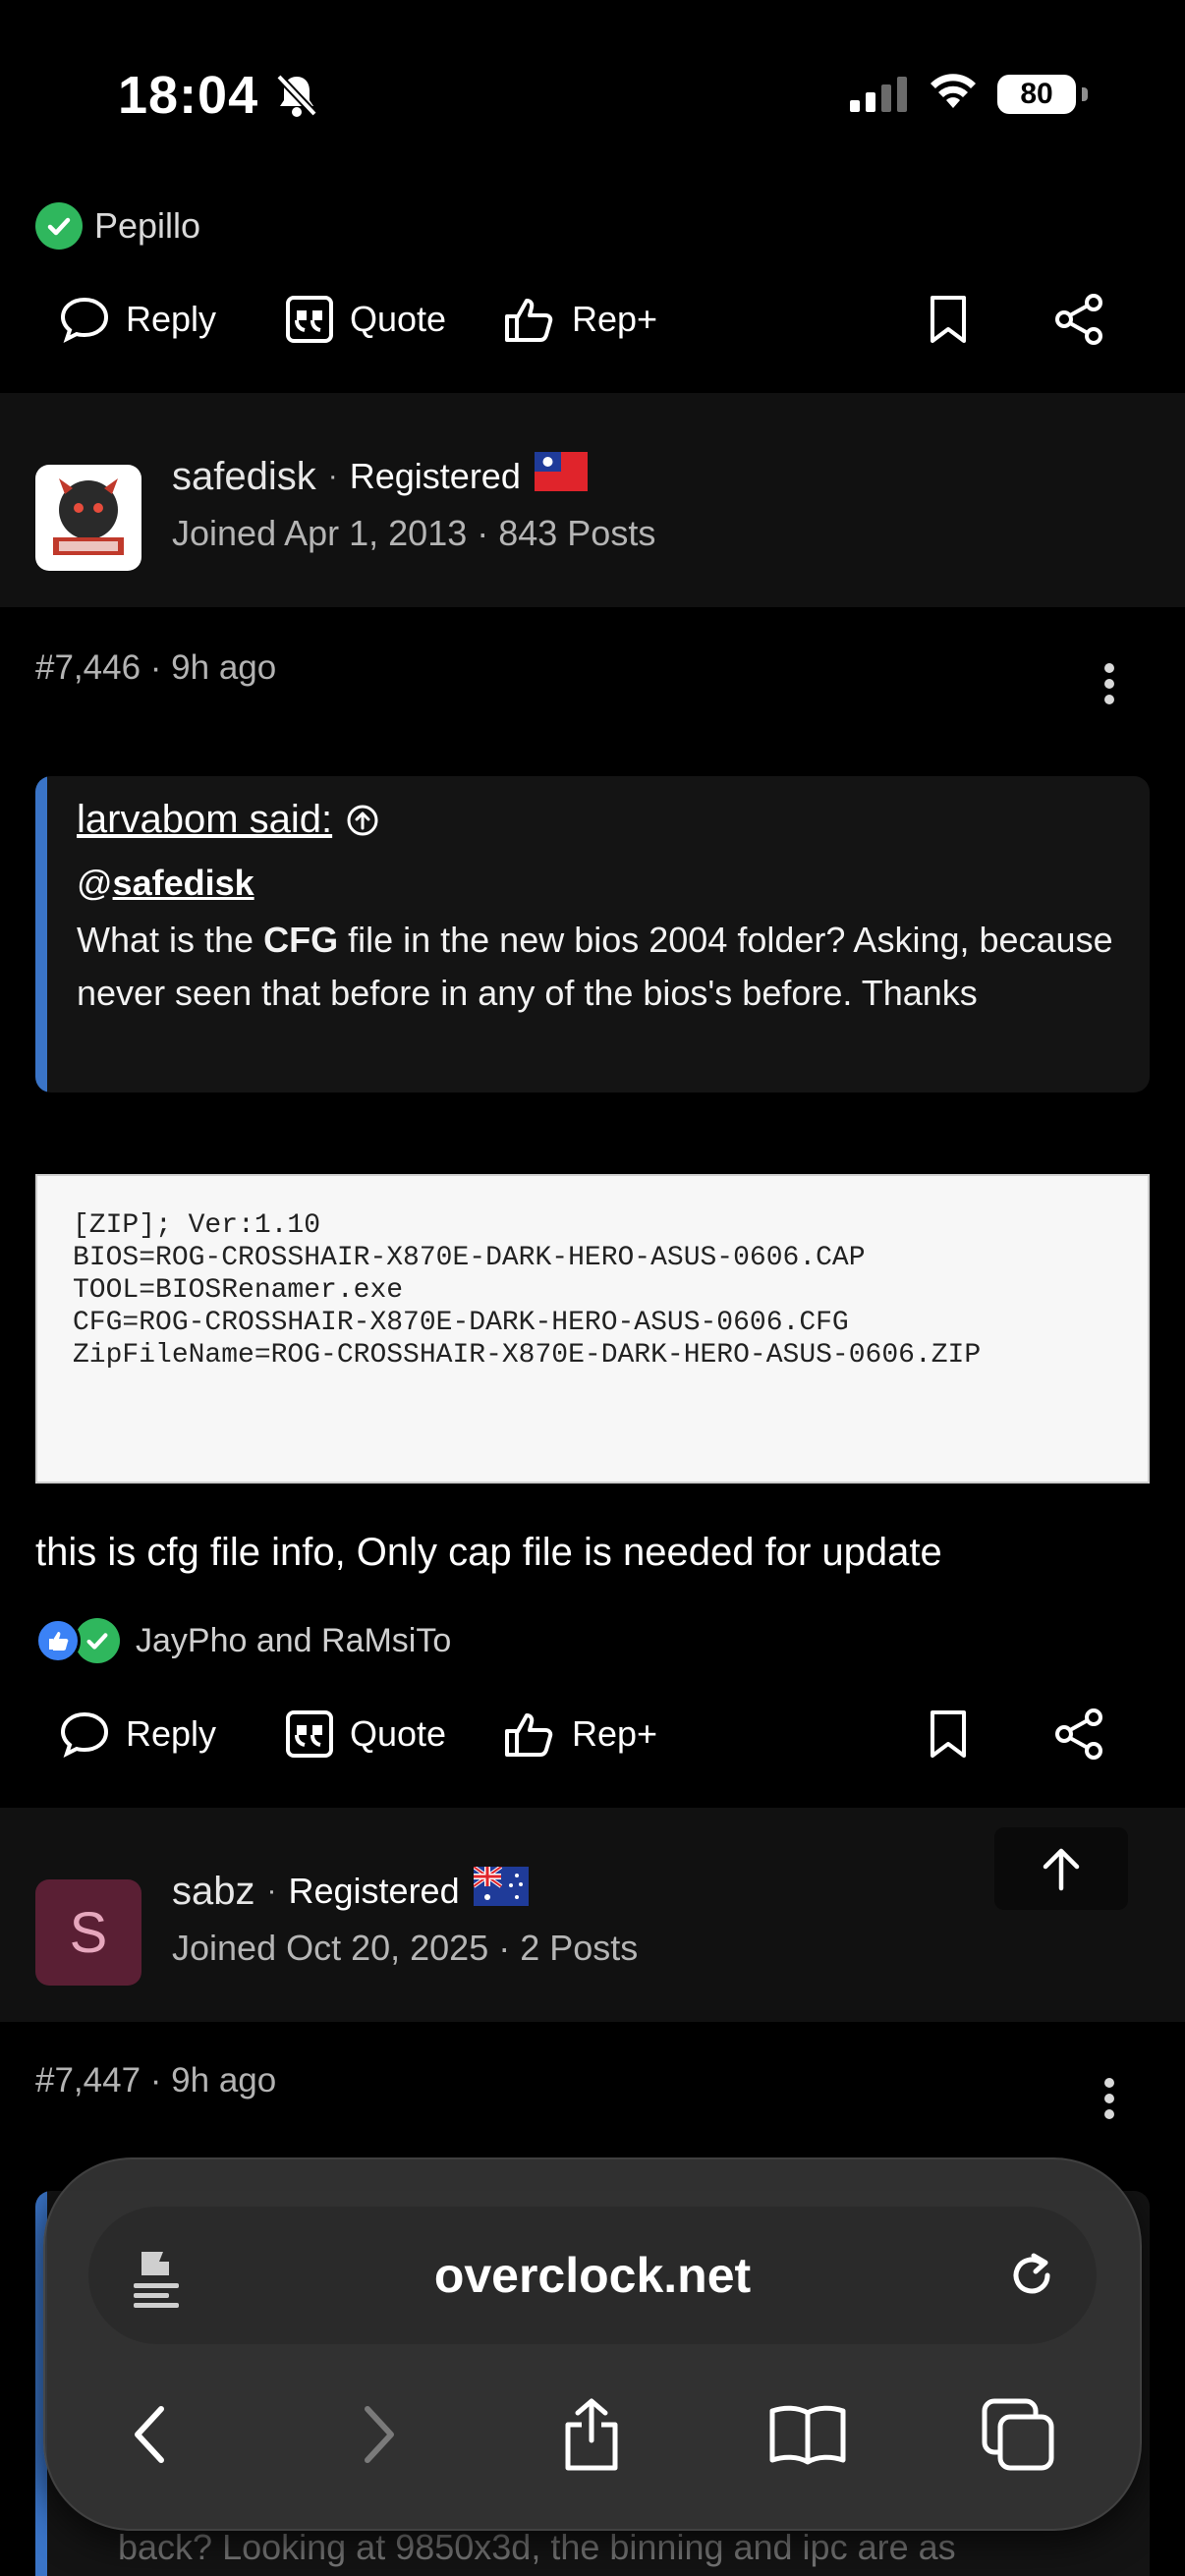 The image size is (1185, 2576). I want to click on scroll-to-top-button, so click(1061, 1868).